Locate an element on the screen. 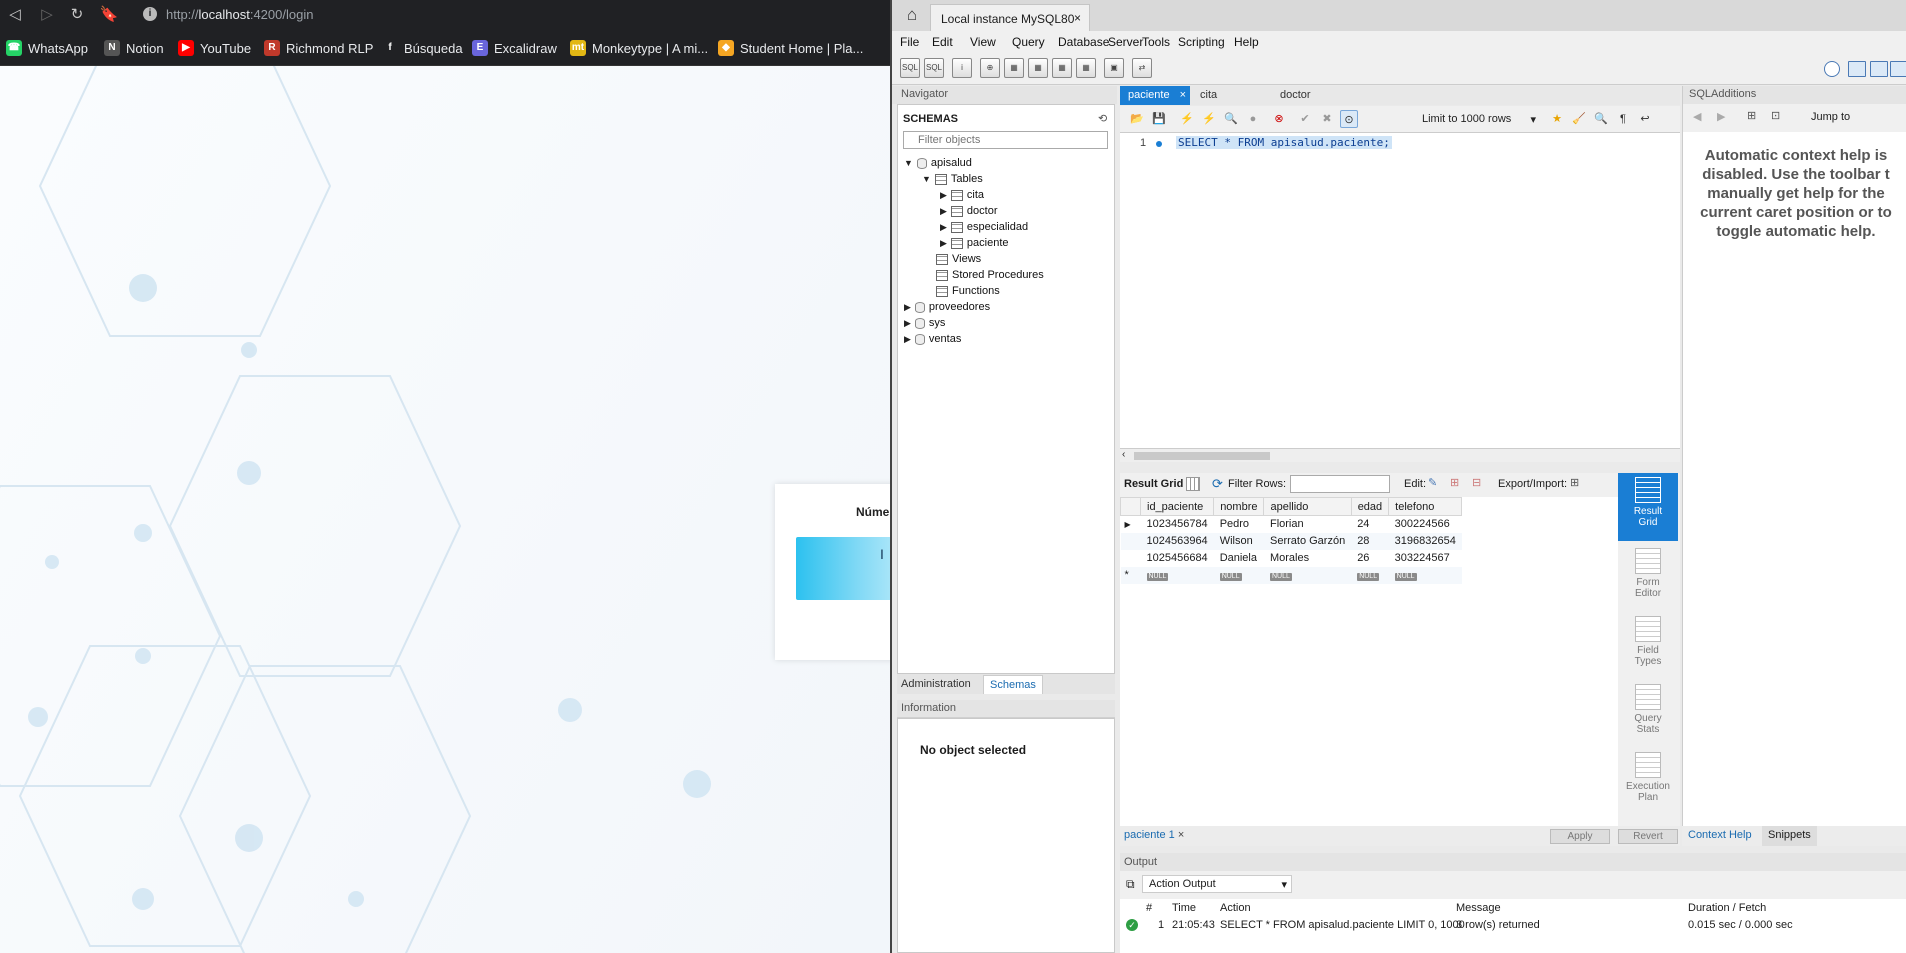 This screenshot has width=1906, height=953. tree-item-schema: ▶ ventas is located at coordinates (932, 339).